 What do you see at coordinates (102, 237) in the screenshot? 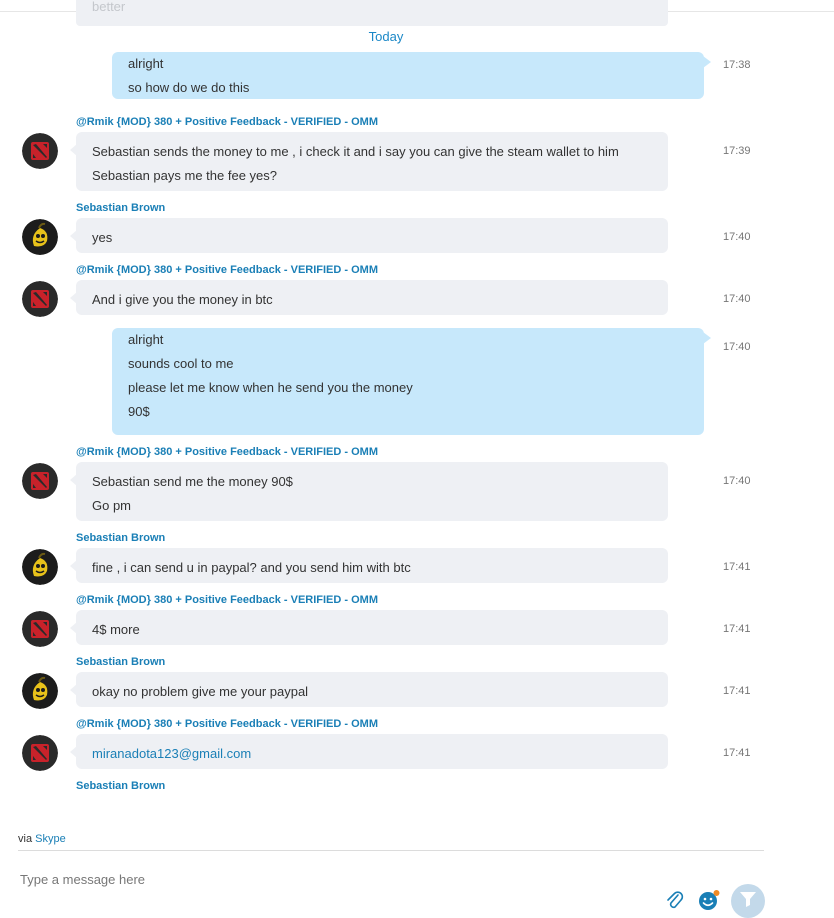
I see `message-text-line: yes` at bounding box center [102, 237].